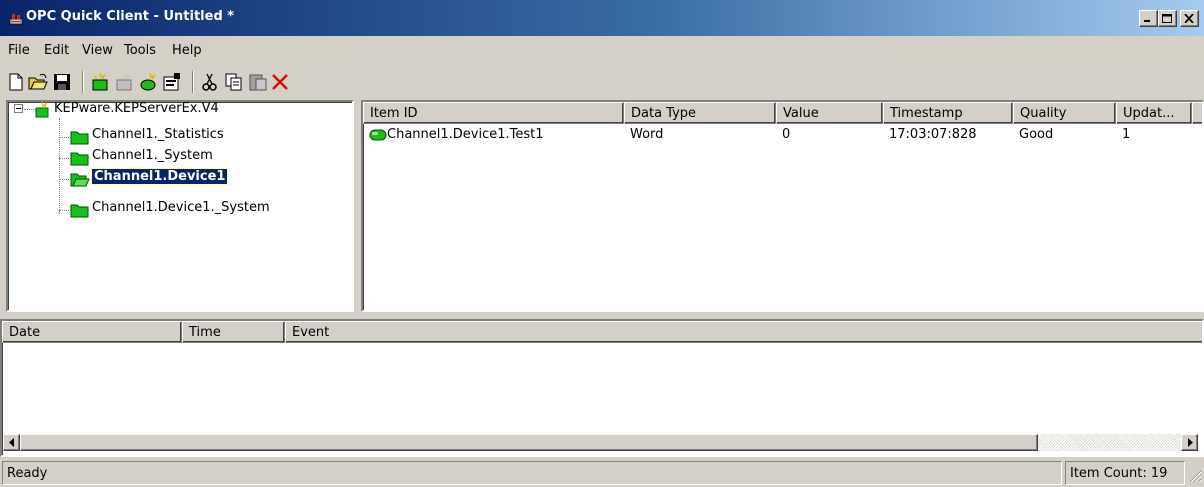 The image size is (1204, 487). Describe the element at coordinates (602, 51) in the screenshot. I see `menu-bar: File Edit View Tools Help` at that location.